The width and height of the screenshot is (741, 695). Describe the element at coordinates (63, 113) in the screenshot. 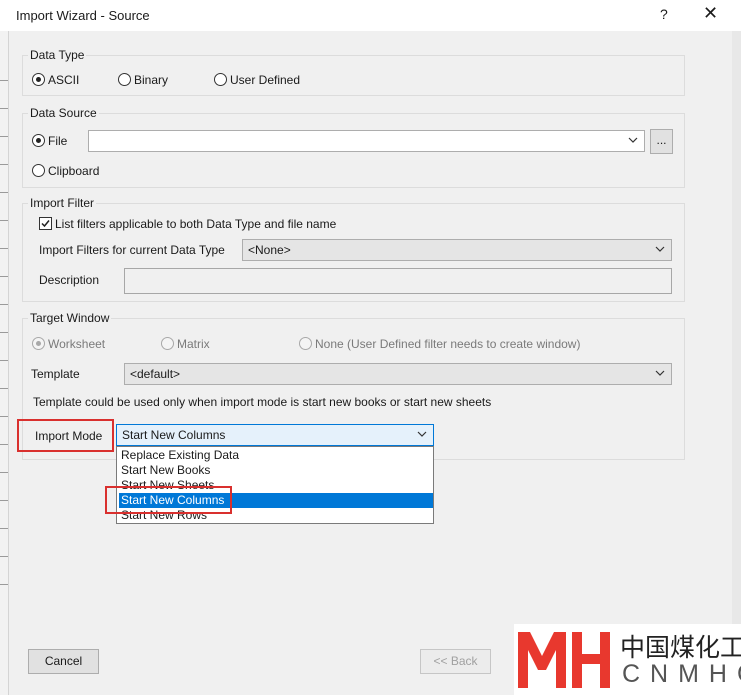

I see `data-source-legend: Data Source` at that location.